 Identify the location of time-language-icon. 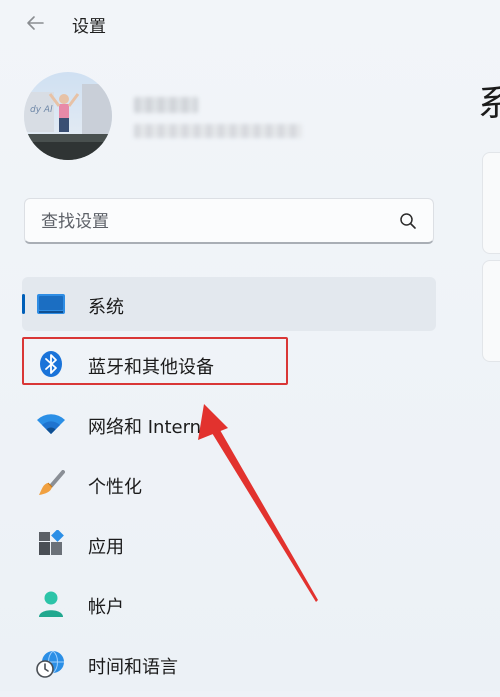
(51, 664).